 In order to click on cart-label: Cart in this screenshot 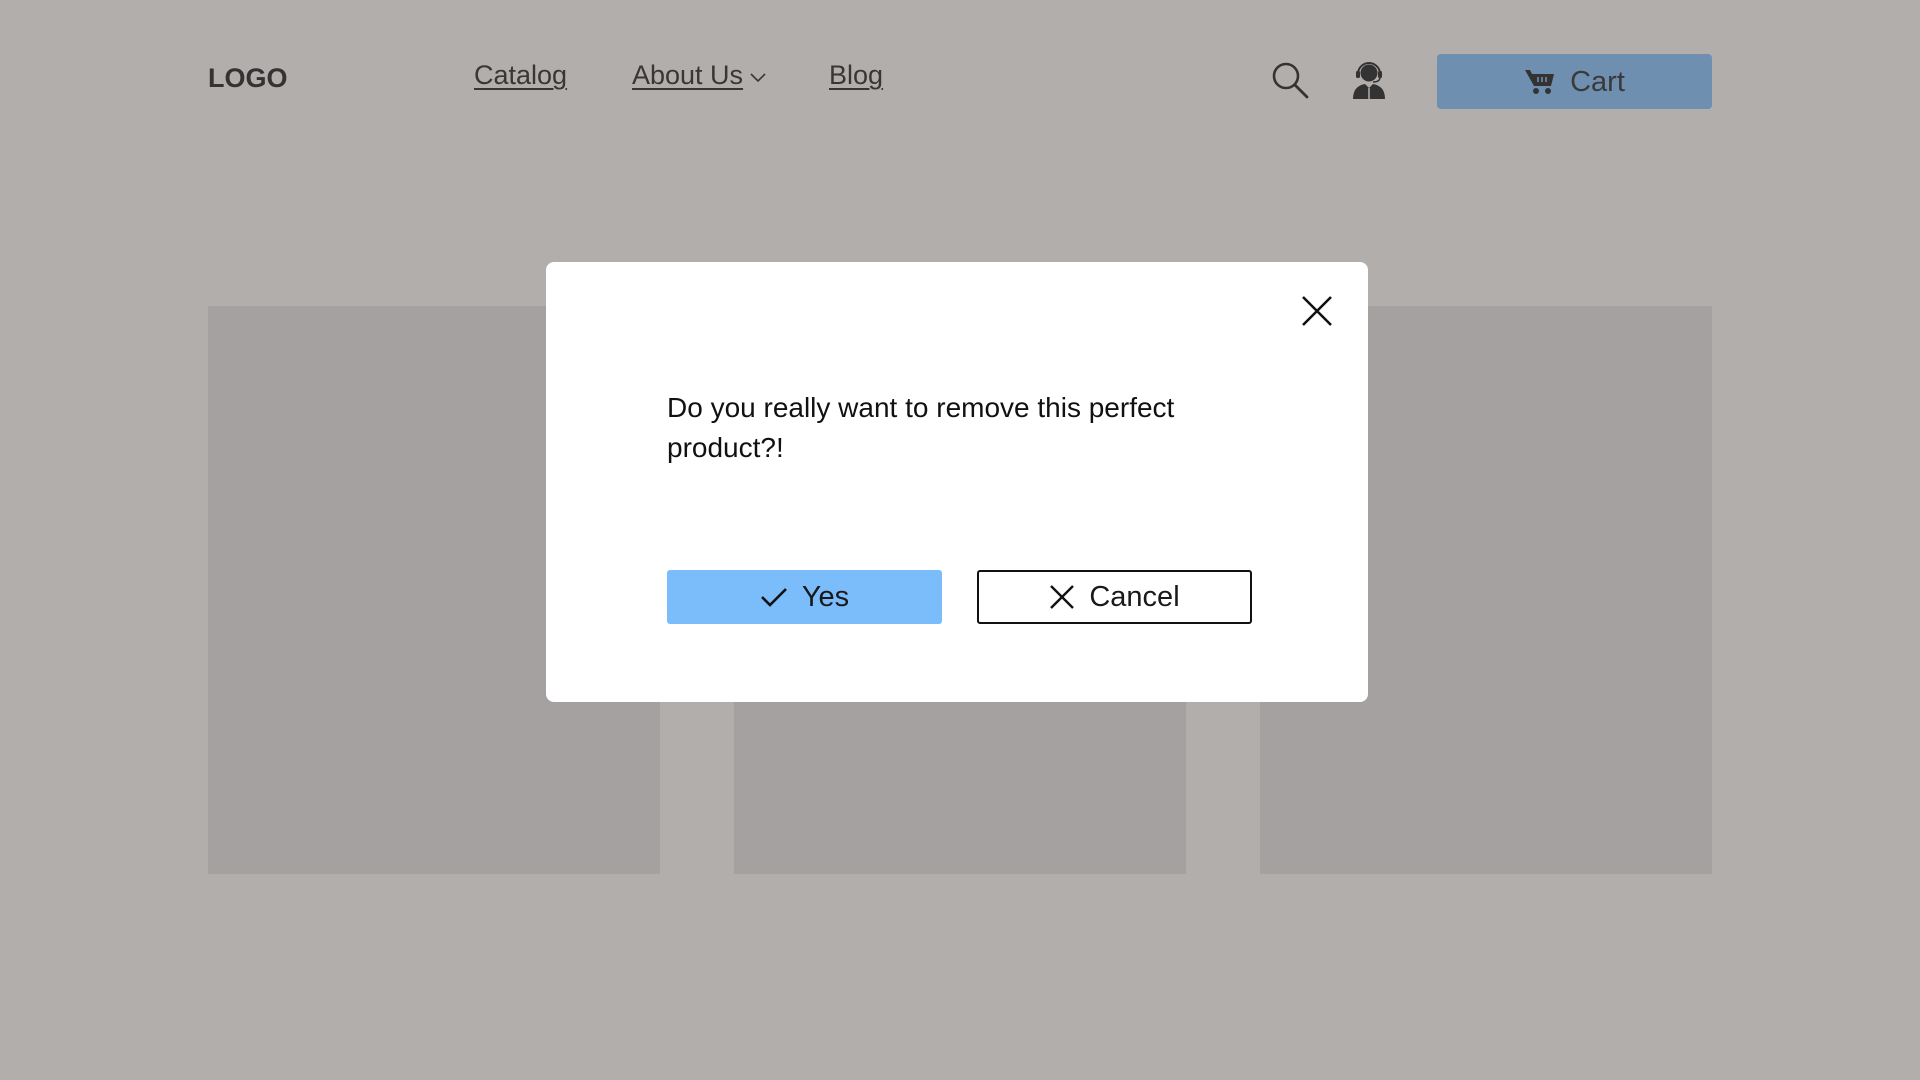, I will do `click(1597, 81)`.